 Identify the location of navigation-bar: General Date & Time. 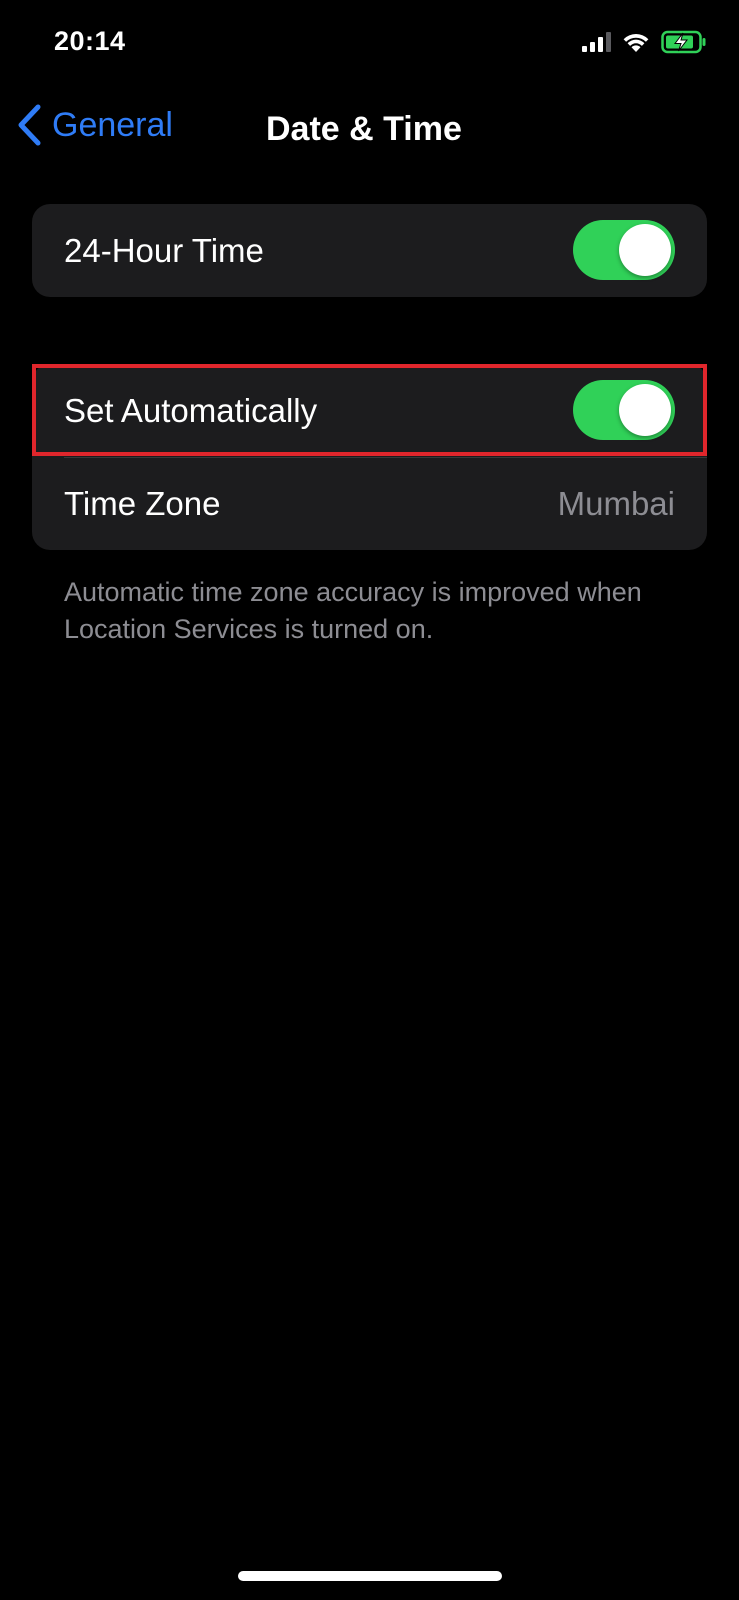
(369, 128).